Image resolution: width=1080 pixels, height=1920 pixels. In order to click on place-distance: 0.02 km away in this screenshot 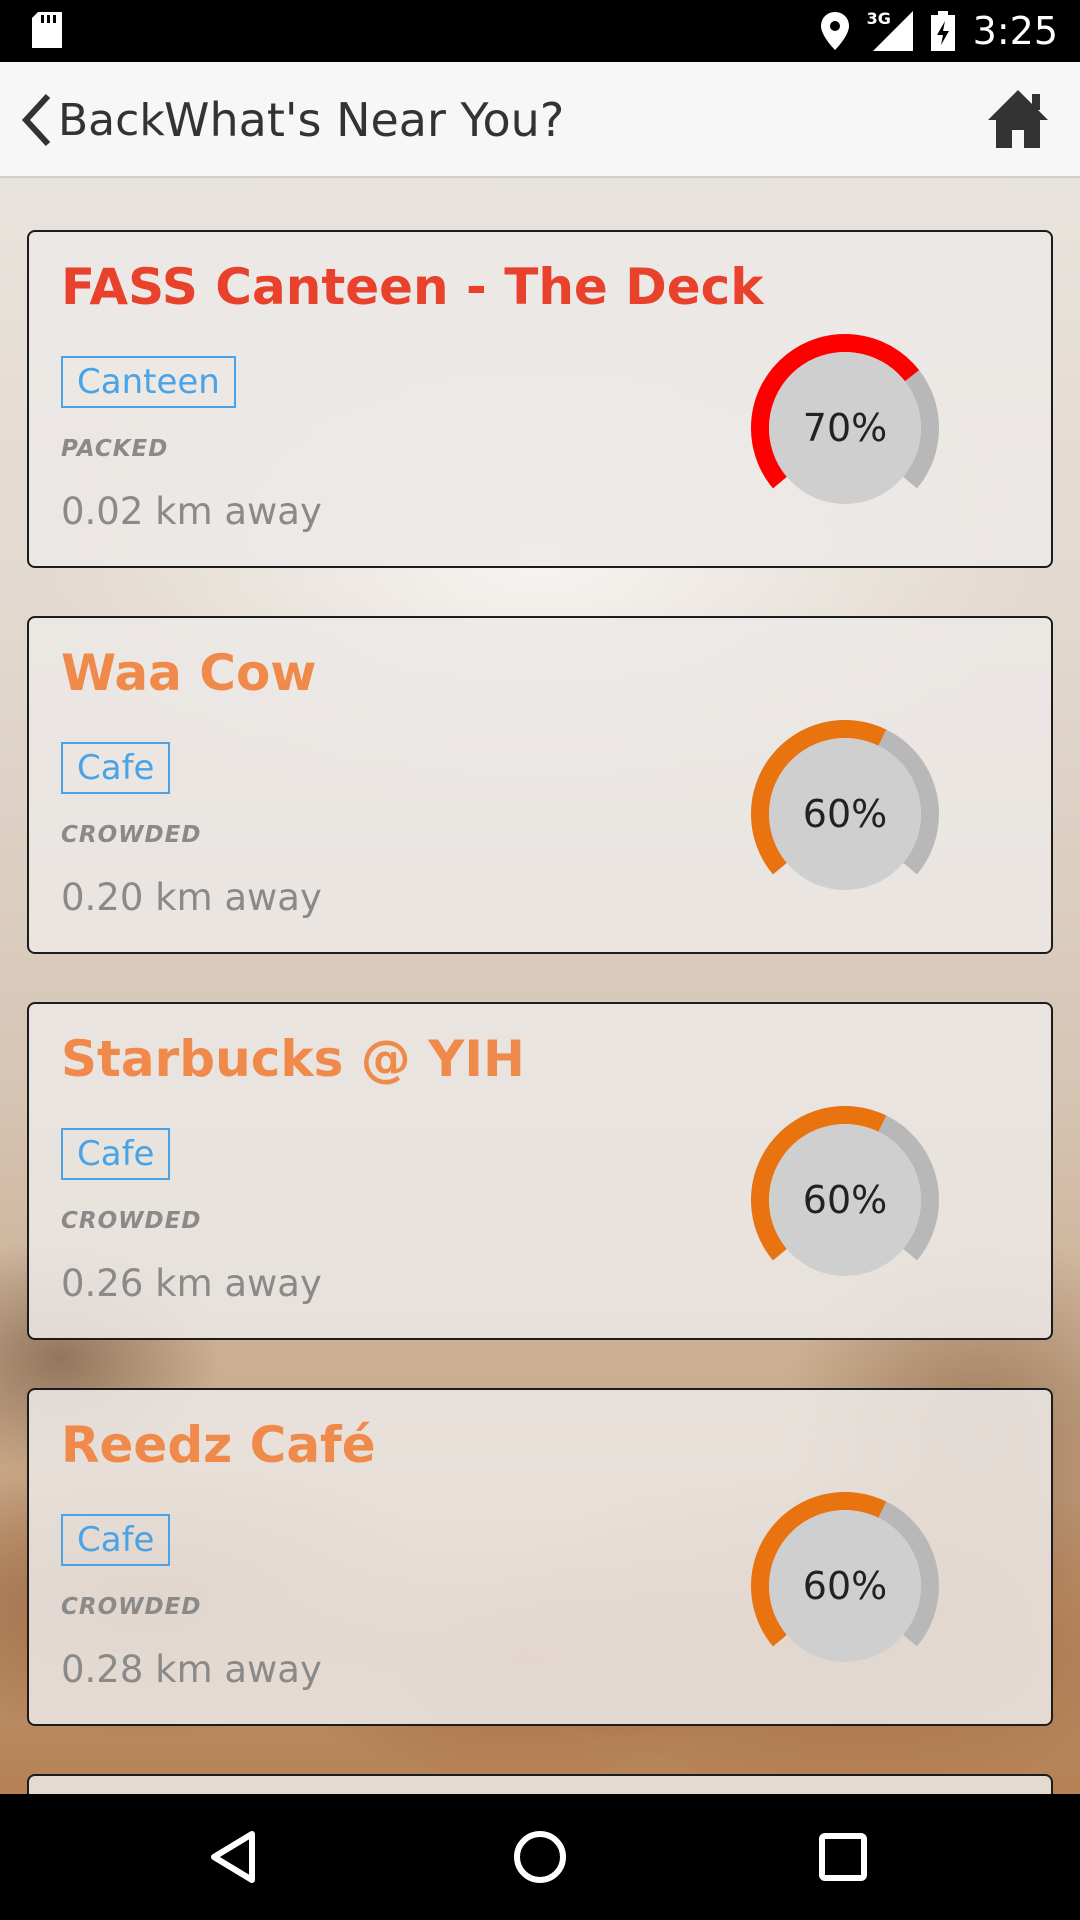, I will do `click(191, 511)`.